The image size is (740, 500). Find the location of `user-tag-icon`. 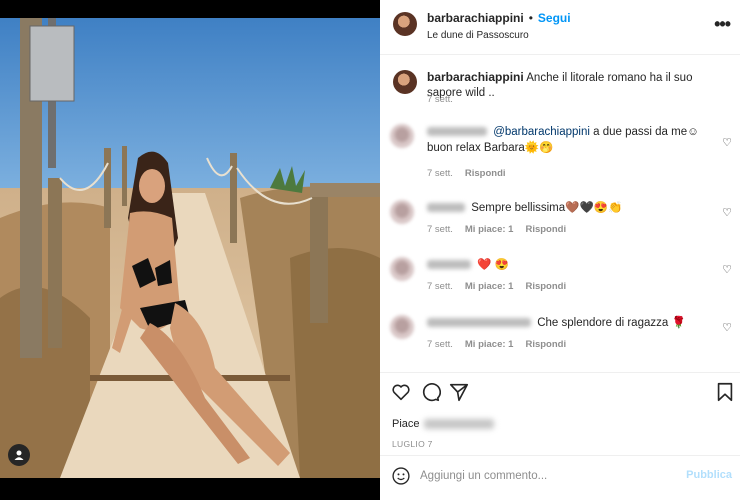

user-tag-icon is located at coordinates (19, 455).